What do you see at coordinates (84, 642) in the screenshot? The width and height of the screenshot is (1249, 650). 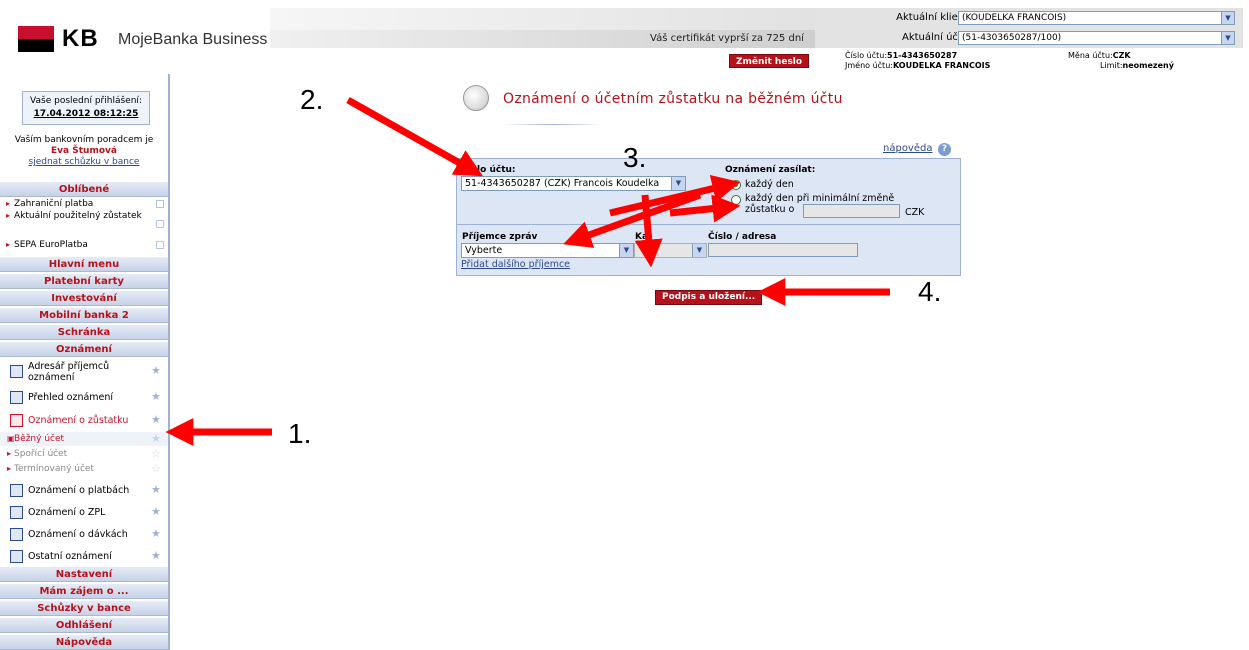 I see `menu-napoveda: Nápověda` at bounding box center [84, 642].